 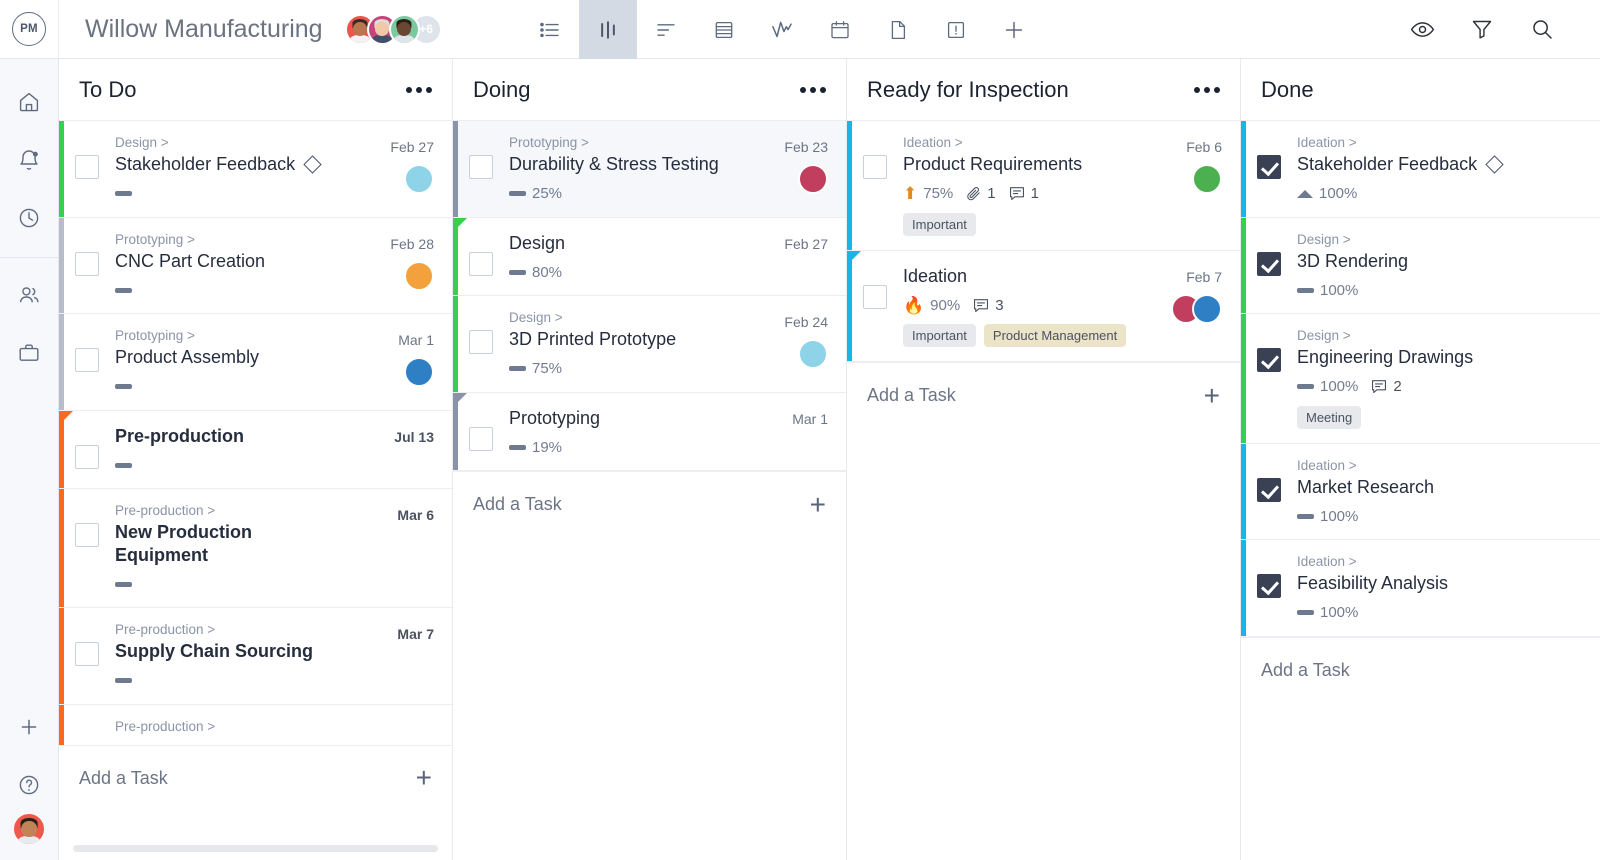 What do you see at coordinates (537, 243) in the screenshot?
I see `card-title: Design` at bounding box center [537, 243].